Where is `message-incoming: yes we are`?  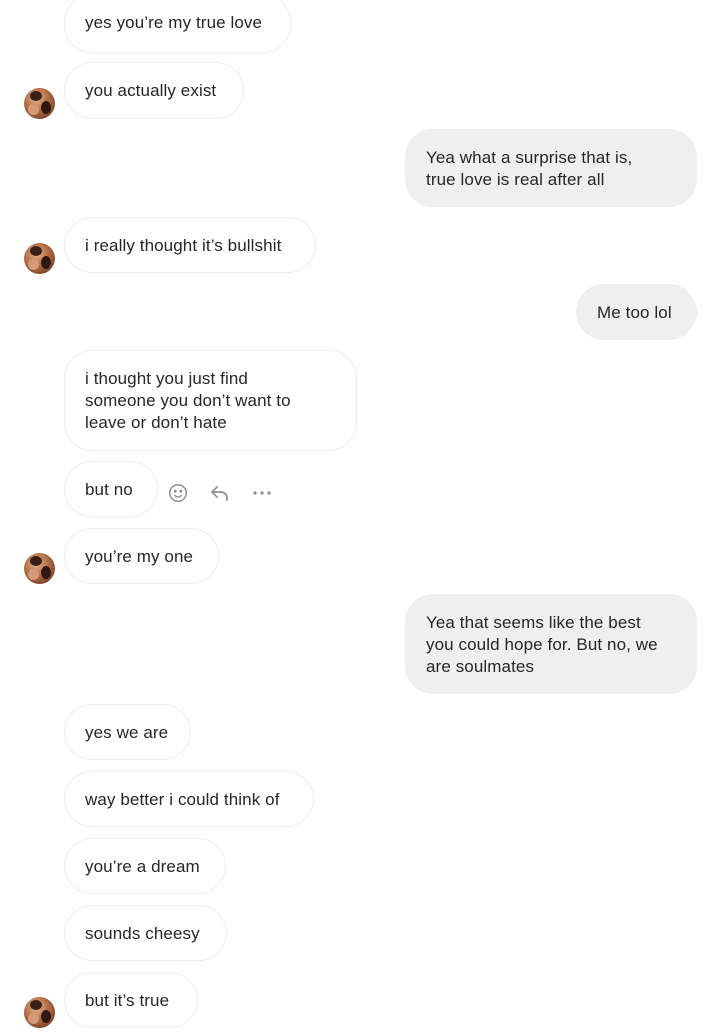 message-incoming: yes we are is located at coordinates (127, 732).